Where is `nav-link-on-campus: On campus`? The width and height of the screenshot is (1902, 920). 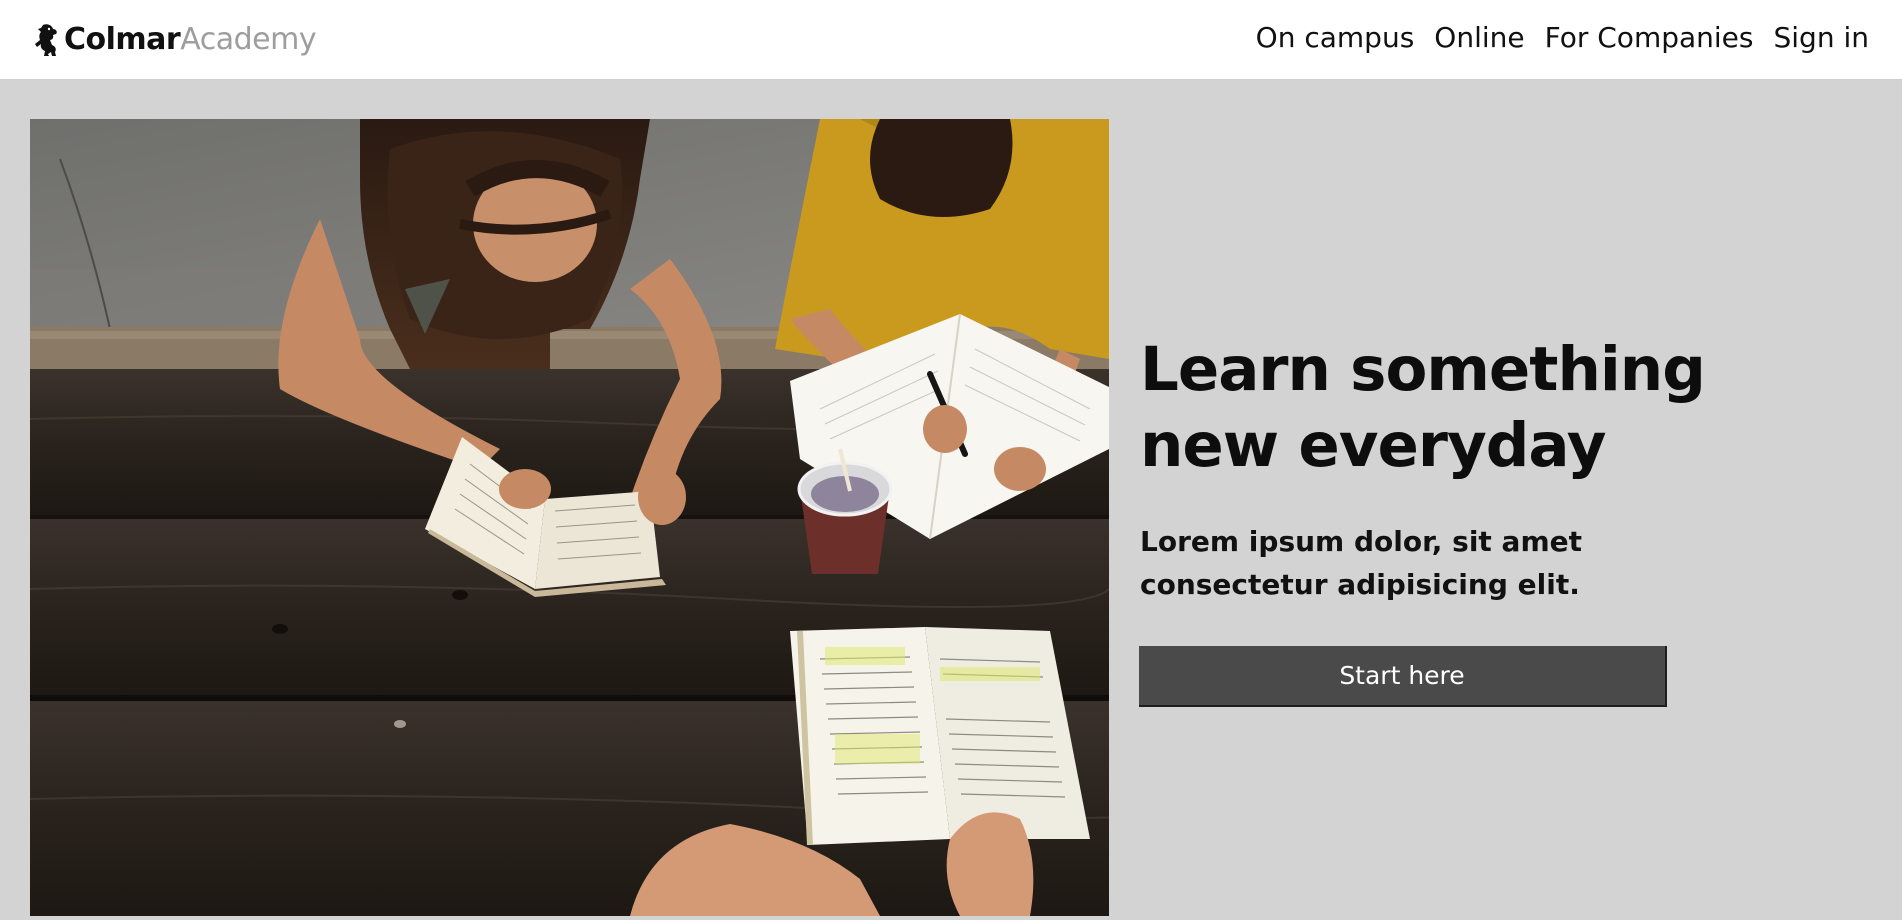 nav-link-on-campus: On campus is located at coordinates (1335, 38).